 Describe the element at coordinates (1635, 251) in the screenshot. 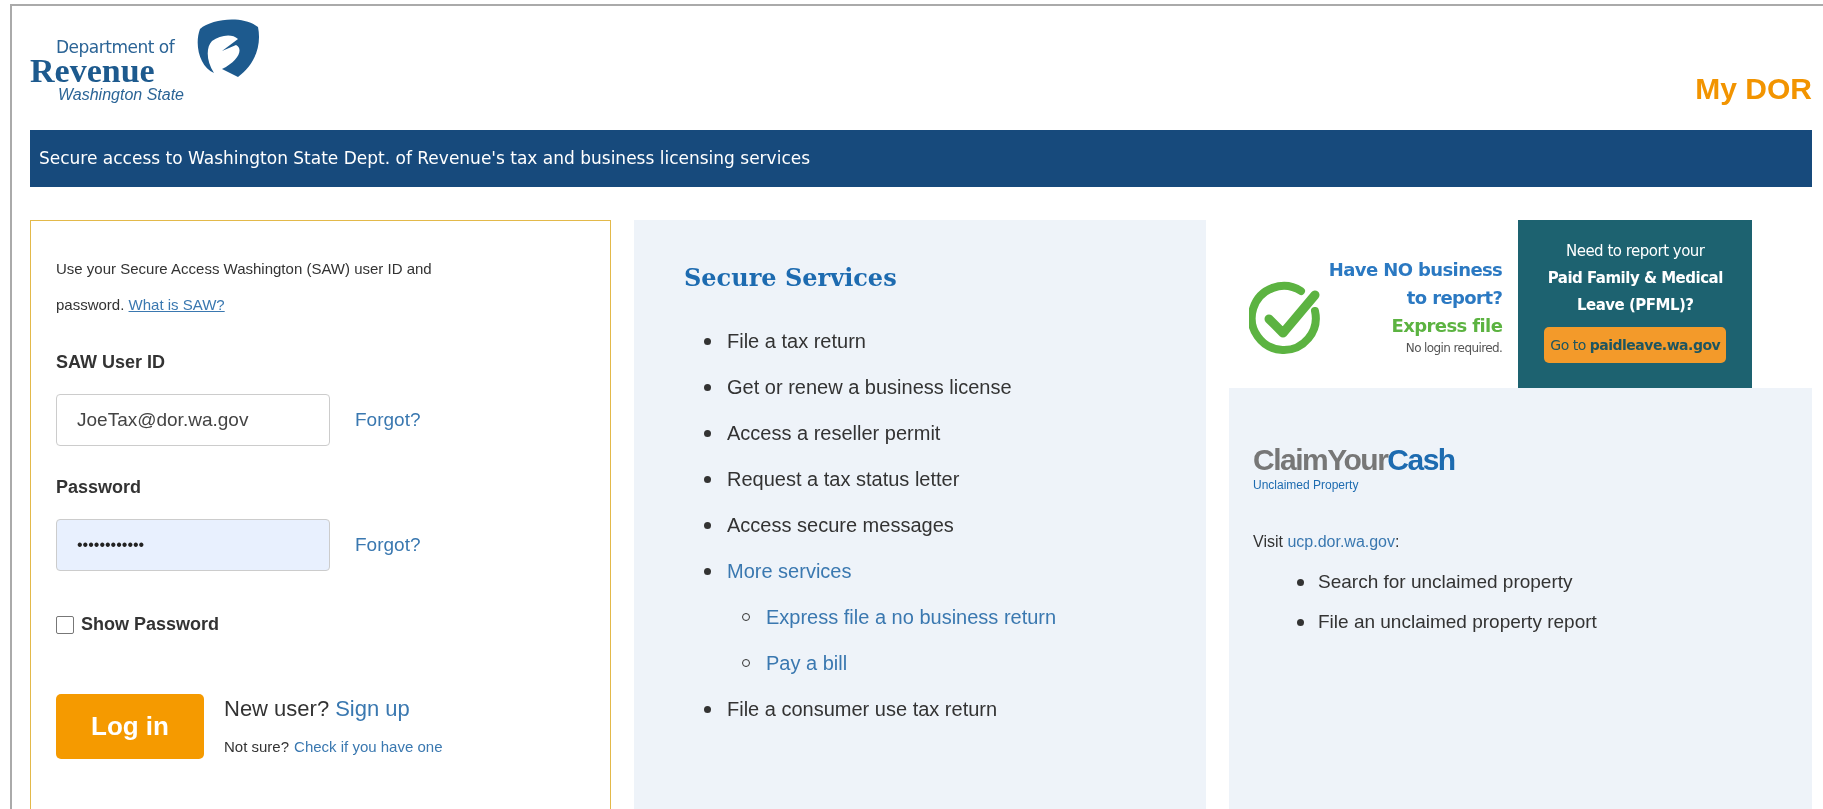

I see `promo-text: Need to report your` at that location.